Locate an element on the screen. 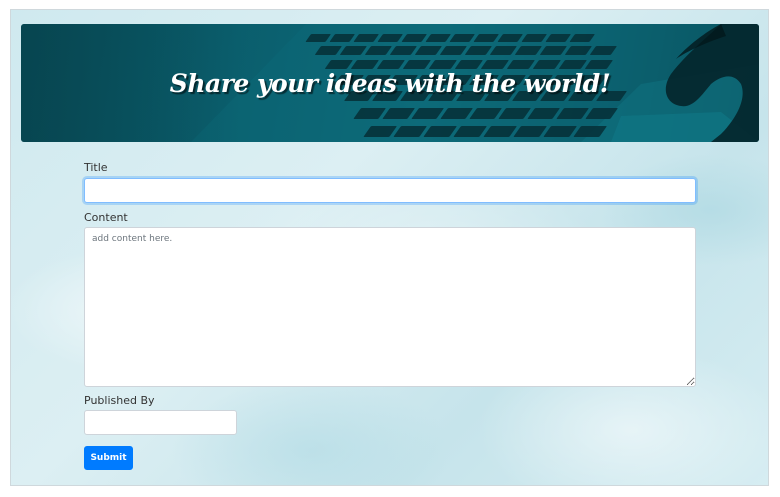  published-by-input is located at coordinates (160, 422).